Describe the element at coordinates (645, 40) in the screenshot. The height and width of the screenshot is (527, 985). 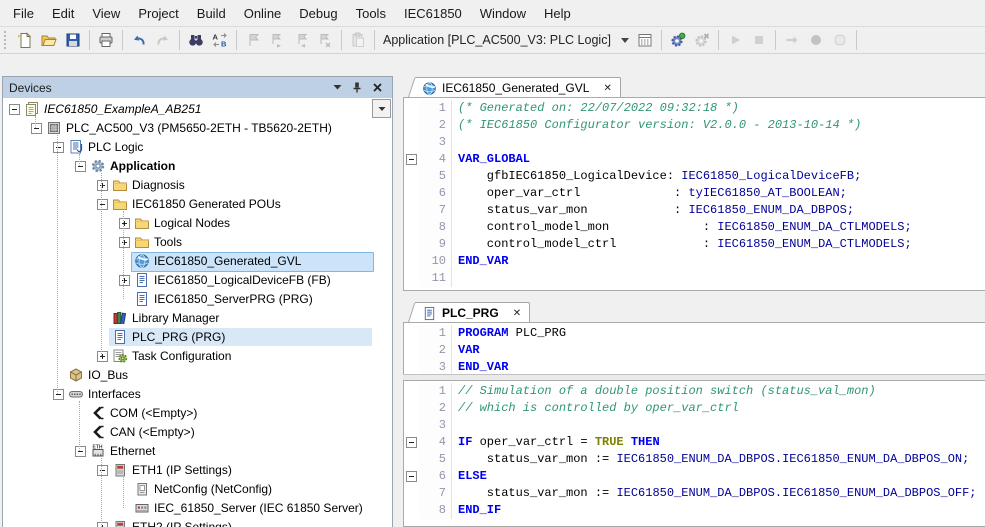
I see `build-button` at that location.